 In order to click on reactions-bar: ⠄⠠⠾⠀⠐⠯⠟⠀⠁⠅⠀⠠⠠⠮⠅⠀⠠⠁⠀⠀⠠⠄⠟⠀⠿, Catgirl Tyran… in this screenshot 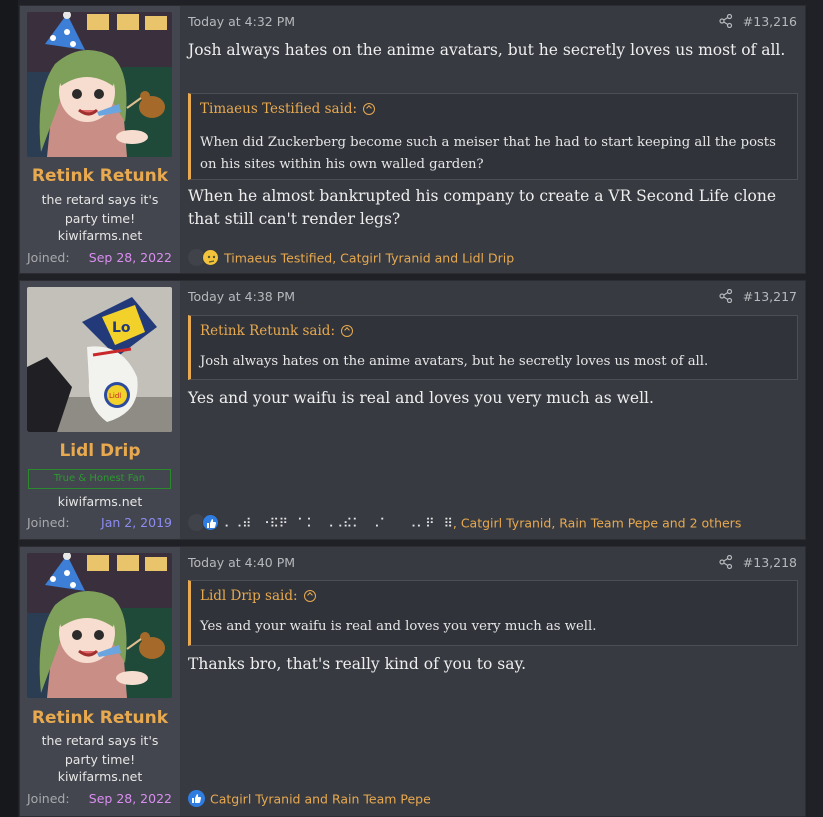, I will do `click(464, 523)`.